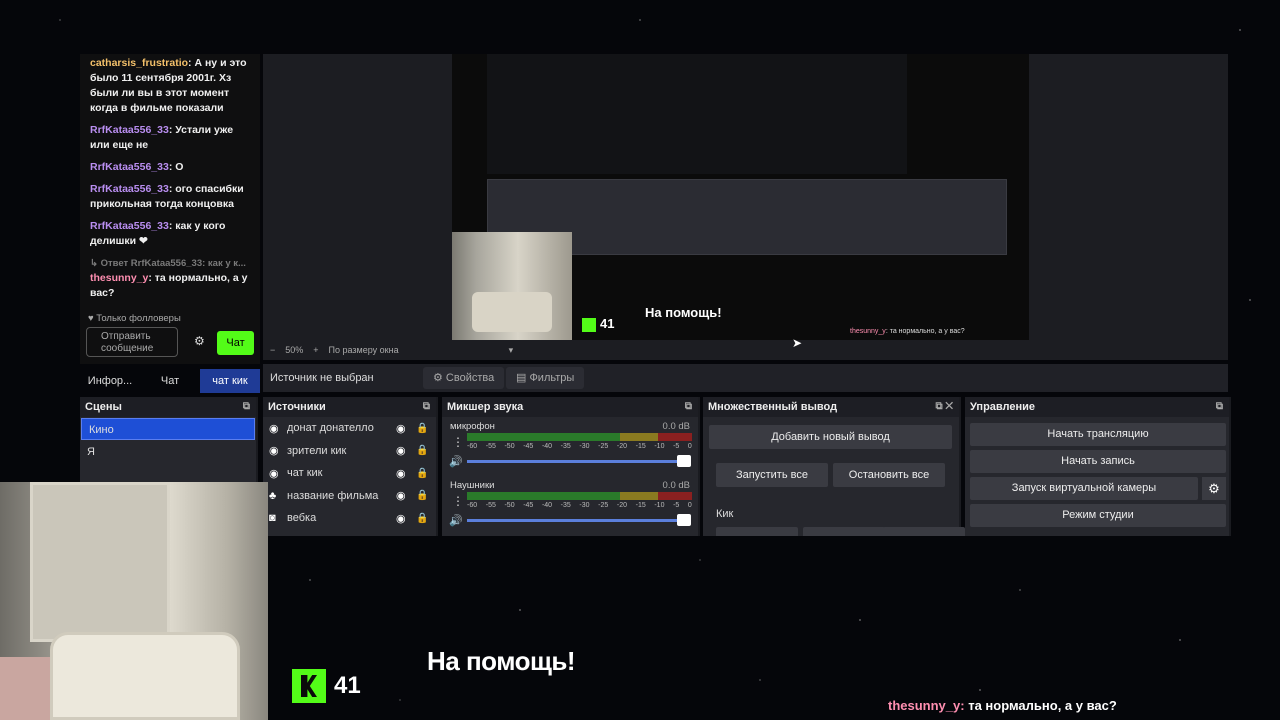 The image size is (1280, 720). Describe the element at coordinates (1214, 488) in the screenshot. I see `virtual-camera-settings-gear-icon: ⚙` at that location.